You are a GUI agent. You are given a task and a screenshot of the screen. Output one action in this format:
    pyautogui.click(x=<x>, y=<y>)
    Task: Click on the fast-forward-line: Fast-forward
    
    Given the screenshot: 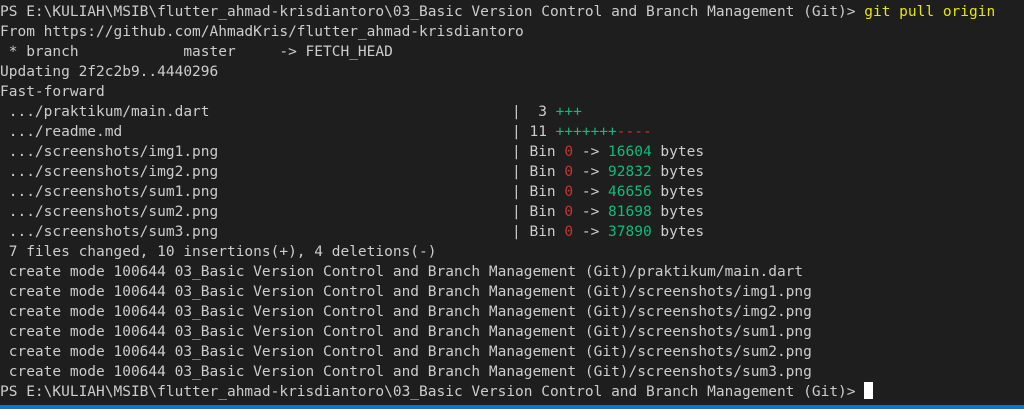 What is the action you would take?
    pyautogui.click(x=52, y=92)
    